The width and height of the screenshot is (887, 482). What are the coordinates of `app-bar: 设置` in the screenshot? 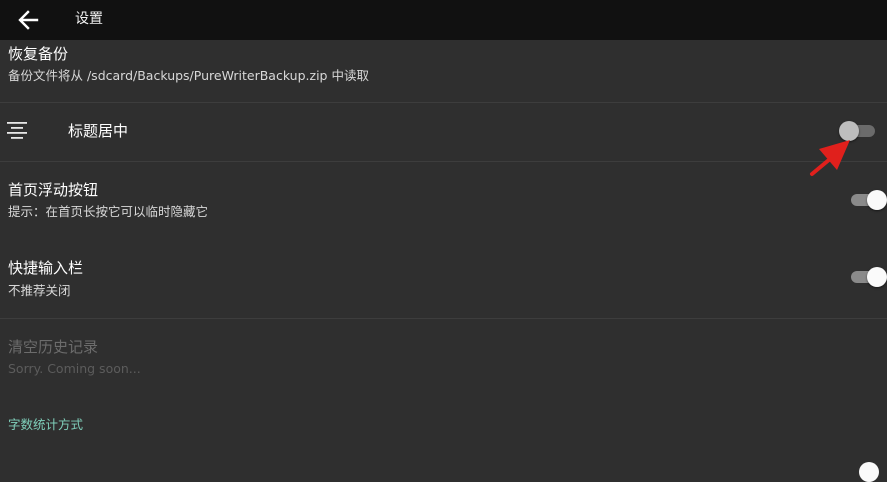 It's located at (443, 20).